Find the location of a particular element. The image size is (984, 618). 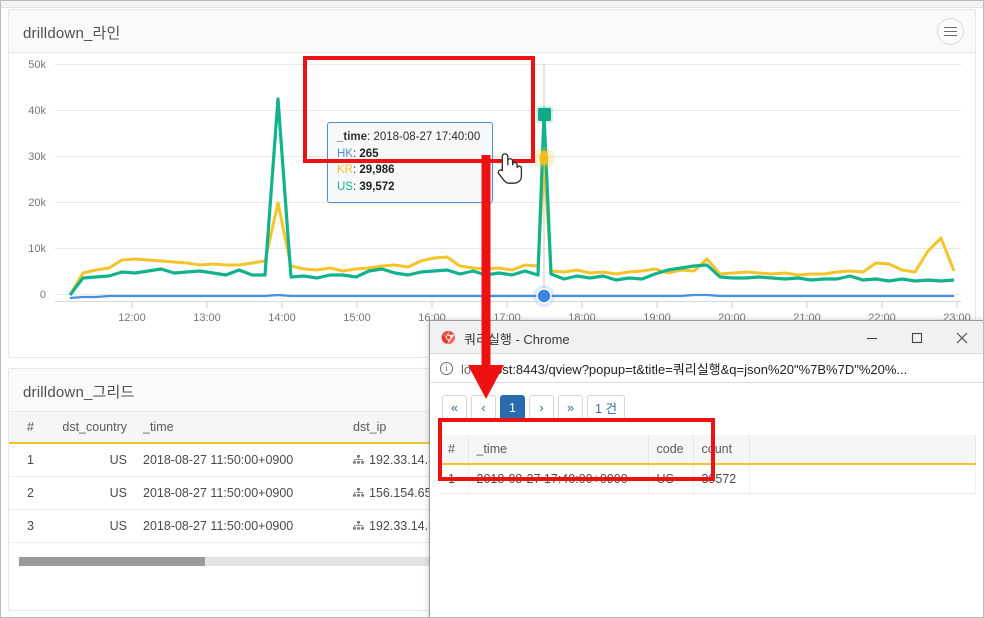

popup-pager-last-button: » is located at coordinates (570, 407).